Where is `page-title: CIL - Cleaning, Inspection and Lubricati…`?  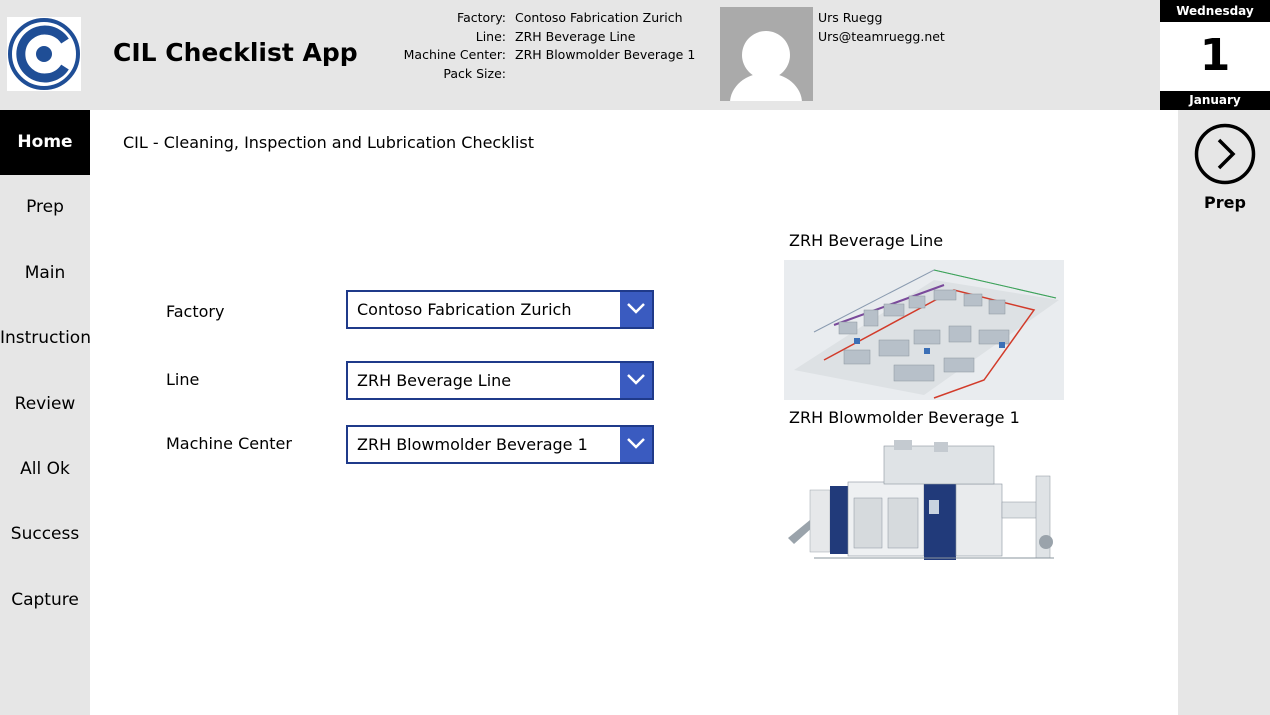 page-title: CIL - Cleaning, Inspection and Lubricati… is located at coordinates (328, 142).